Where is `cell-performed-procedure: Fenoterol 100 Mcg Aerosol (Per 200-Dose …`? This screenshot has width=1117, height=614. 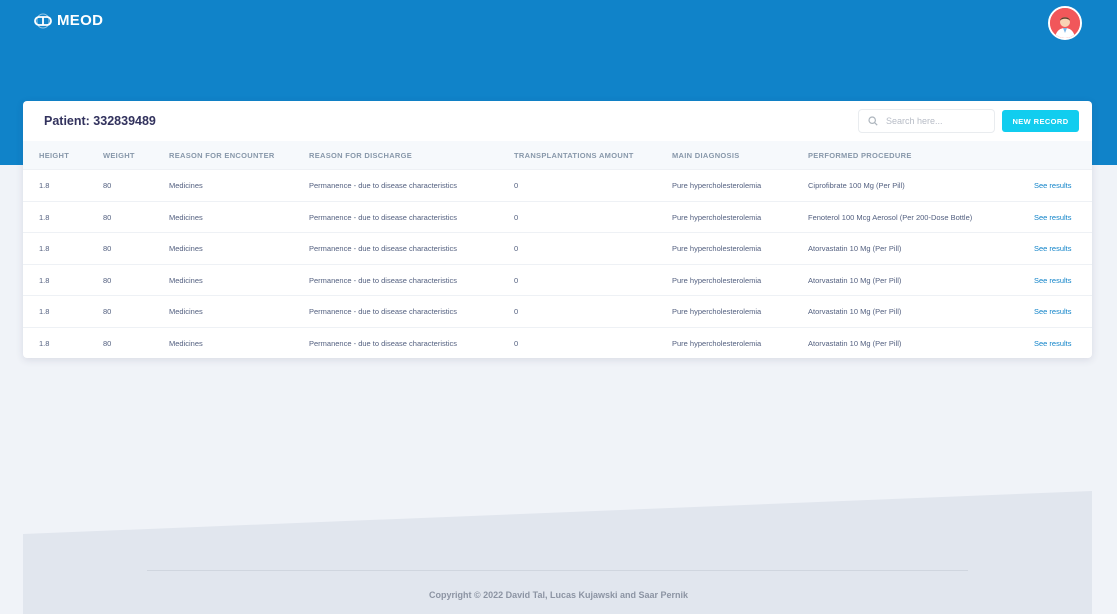 cell-performed-procedure: Fenoterol 100 Mcg Aerosol (Per 200-Dose … is located at coordinates (890, 217).